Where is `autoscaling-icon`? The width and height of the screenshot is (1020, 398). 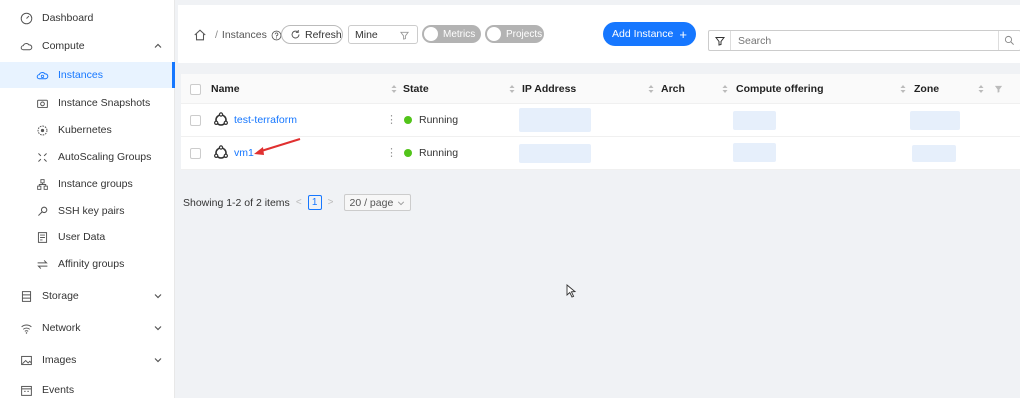 autoscaling-icon is located at coordinates (42, 157).